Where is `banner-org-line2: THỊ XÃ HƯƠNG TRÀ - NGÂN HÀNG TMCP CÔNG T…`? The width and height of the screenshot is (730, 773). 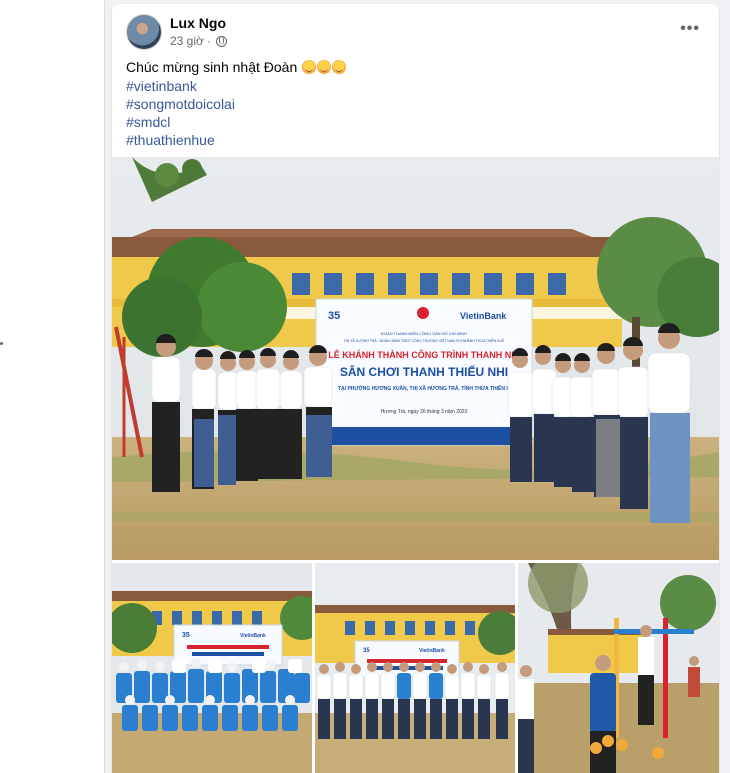
banner-org-line2: THỊ XÃ HƯƠNG TRÀ - NGÂN HÀNG TMCP CÔNG T… is located at coordinates (424, 340).